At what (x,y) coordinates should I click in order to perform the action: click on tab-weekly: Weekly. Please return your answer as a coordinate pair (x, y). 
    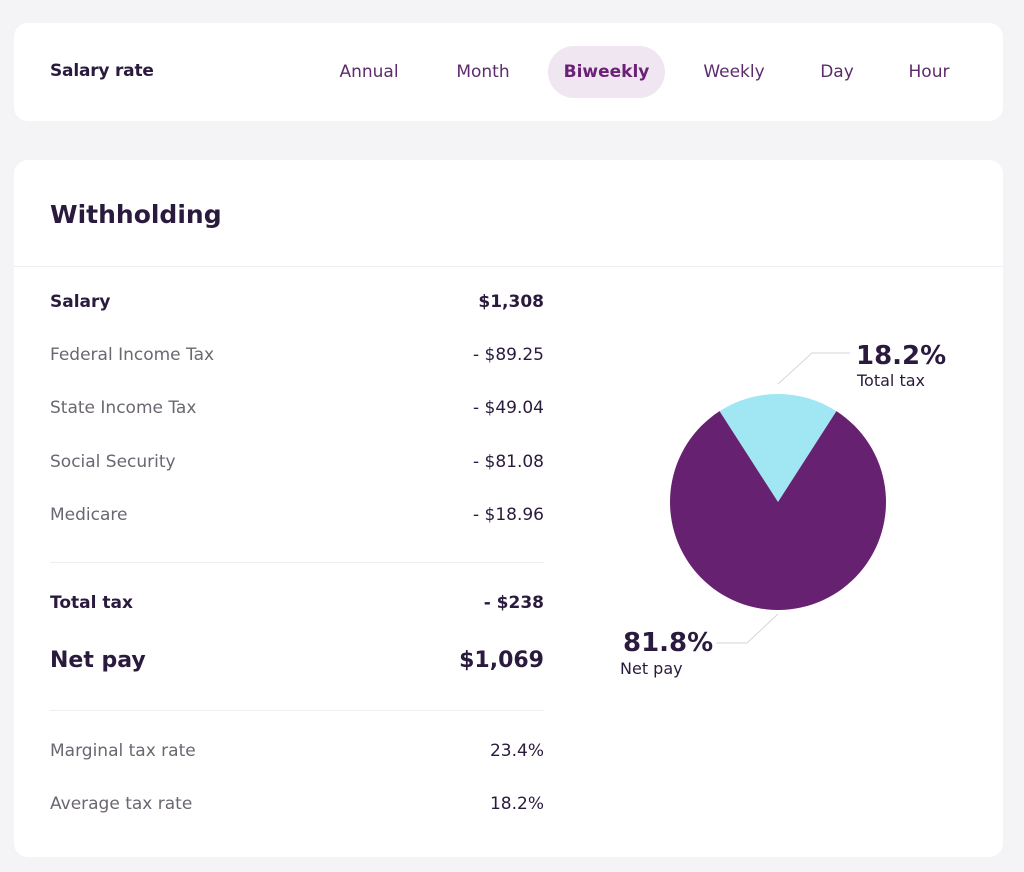
    Looking at the image, I should click on (734, 72).